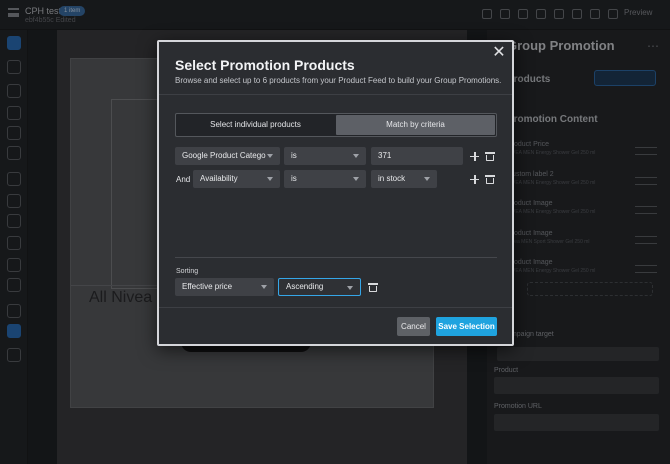 The width and height of the screenshot is (670, 464). I want to click on criteria-value-value: in stock, so click(392, 178).